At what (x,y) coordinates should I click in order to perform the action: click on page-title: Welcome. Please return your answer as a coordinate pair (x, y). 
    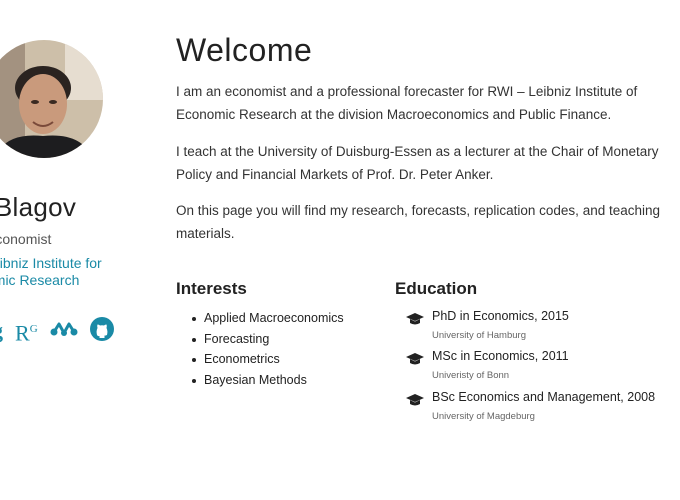
    Looking at the image, I should click on (244, 50).